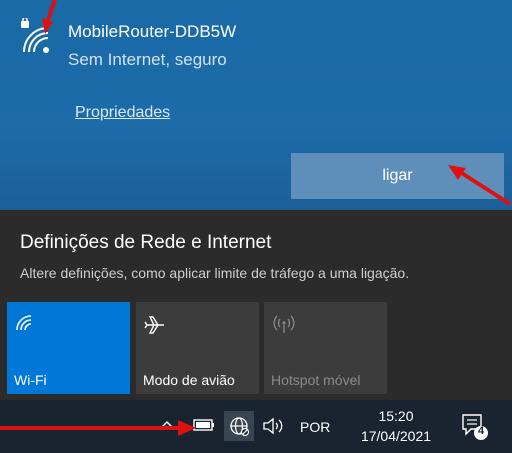  I want to click on network-status: Sem Internet, seguro, so click(147, 59).